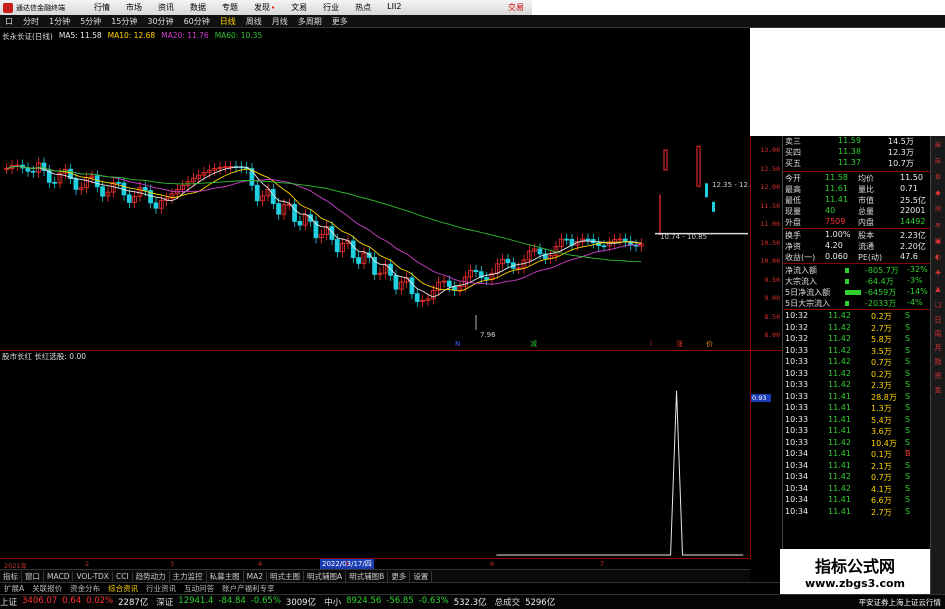  I want to click on stat-value: 0.060, so click(836, 256).